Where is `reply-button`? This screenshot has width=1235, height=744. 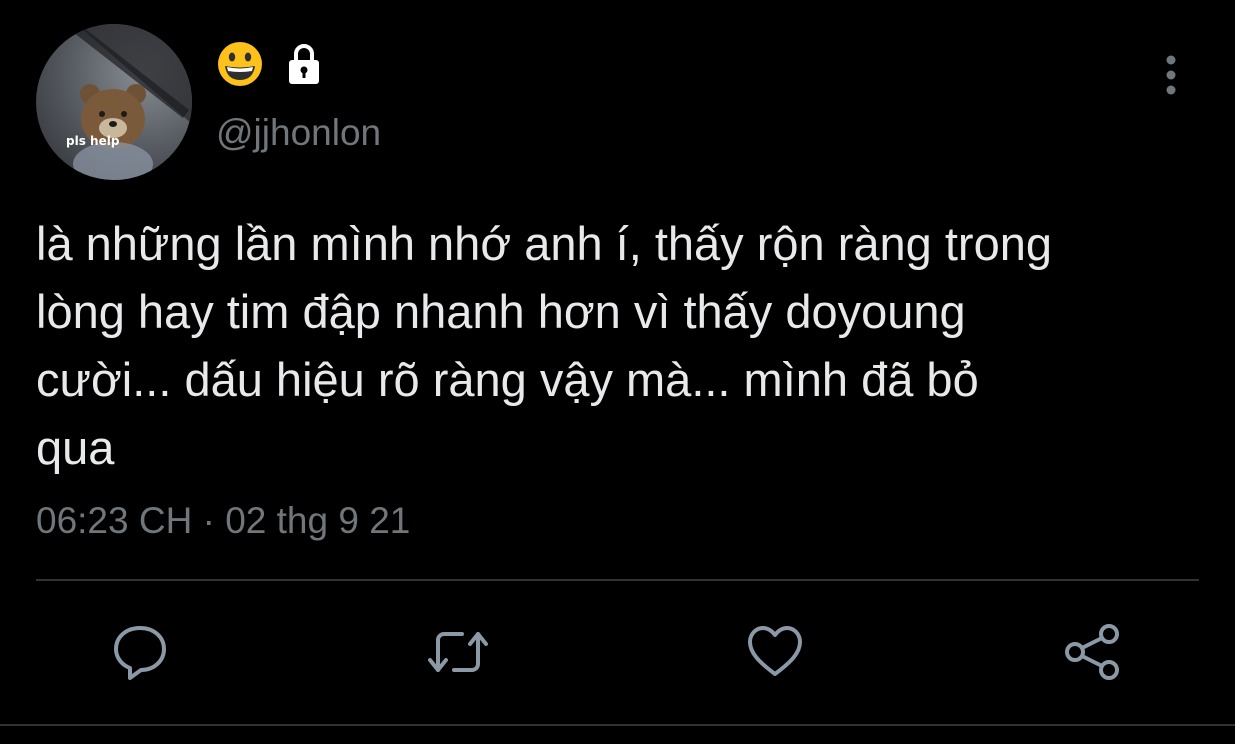
reply-button is located at coordinates (140, 652).